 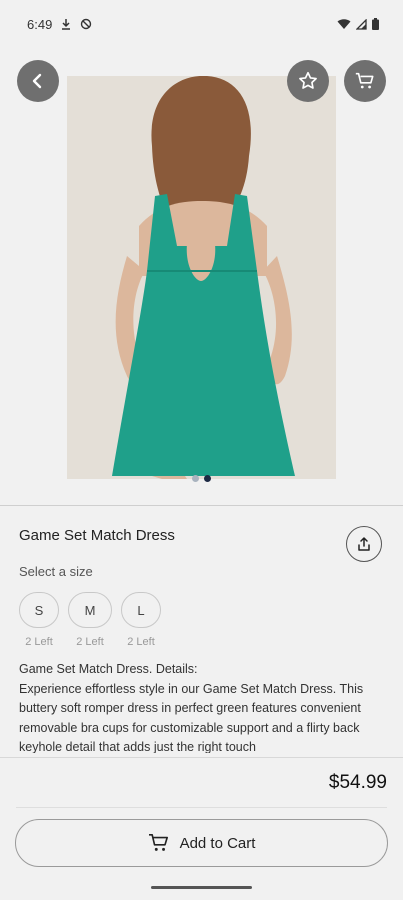 I want to click on status-left: 6:49, so click(x=59, y=24).